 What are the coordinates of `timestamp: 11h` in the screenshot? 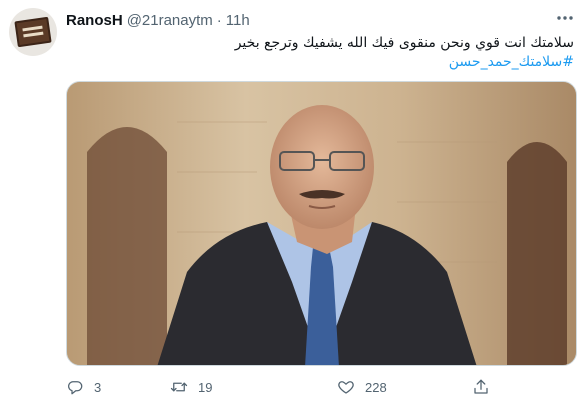 It's located at (238, 20).